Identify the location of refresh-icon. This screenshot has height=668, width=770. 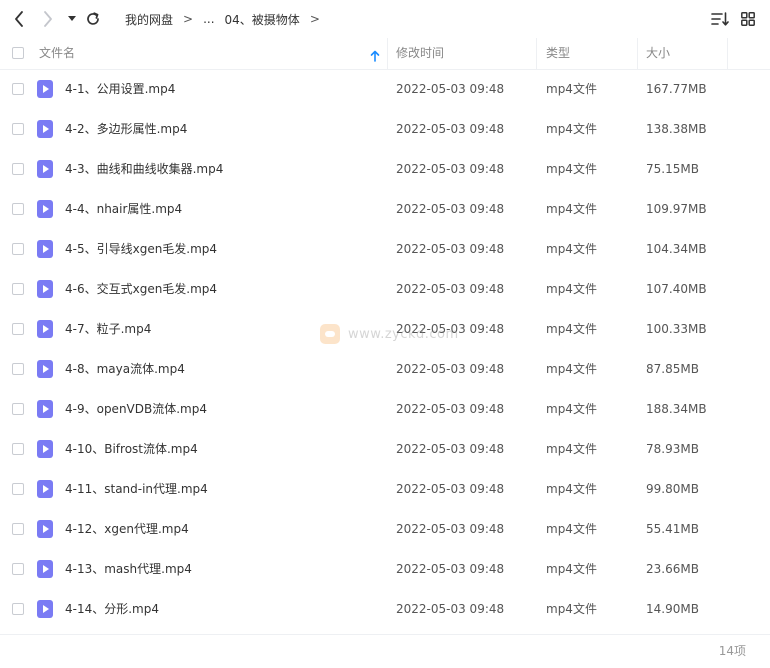
(93, 18).